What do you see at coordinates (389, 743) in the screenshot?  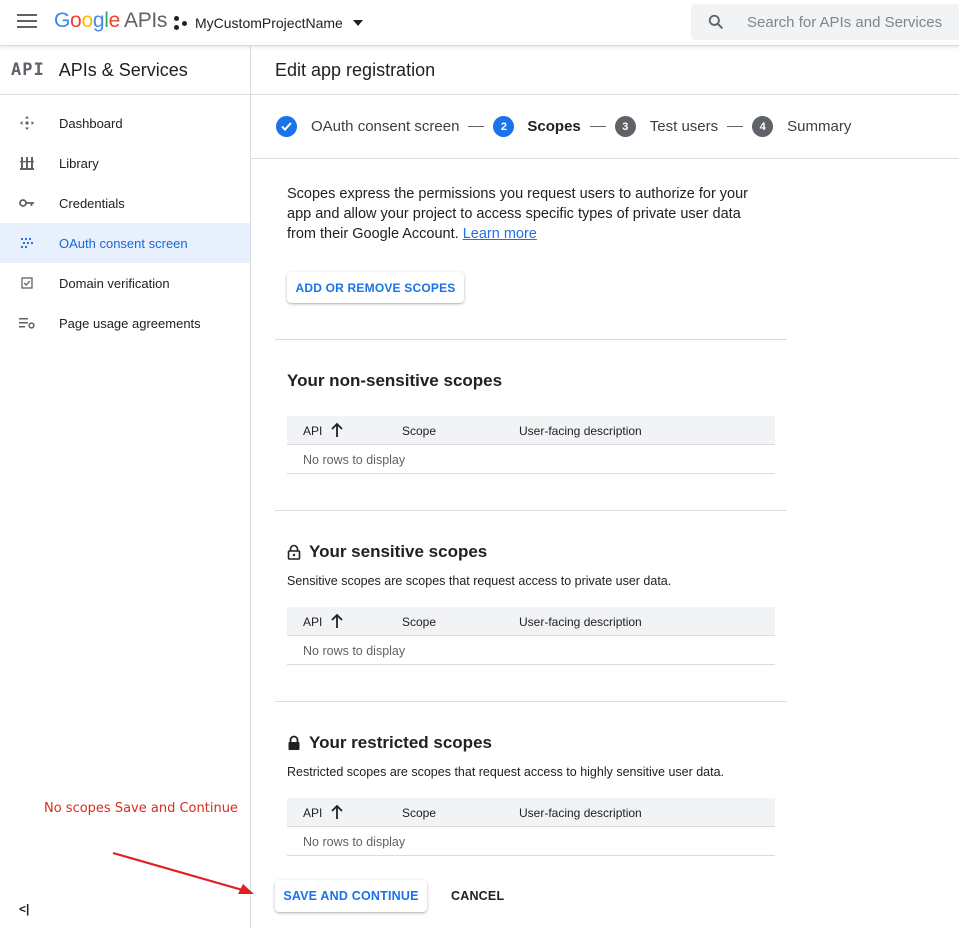 I see `restricted-scopes-title: Your restricted scopes` at bounding box center [389, 743].